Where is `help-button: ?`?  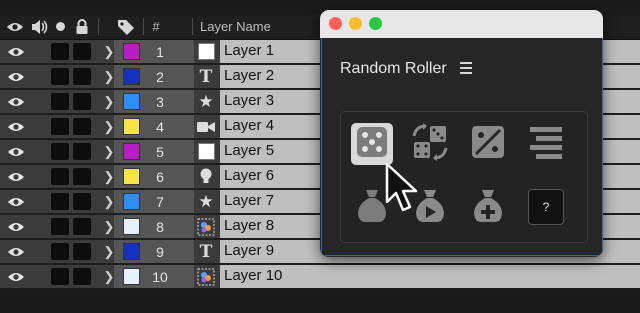 help-button: ? is located at coordinates (546, 207).